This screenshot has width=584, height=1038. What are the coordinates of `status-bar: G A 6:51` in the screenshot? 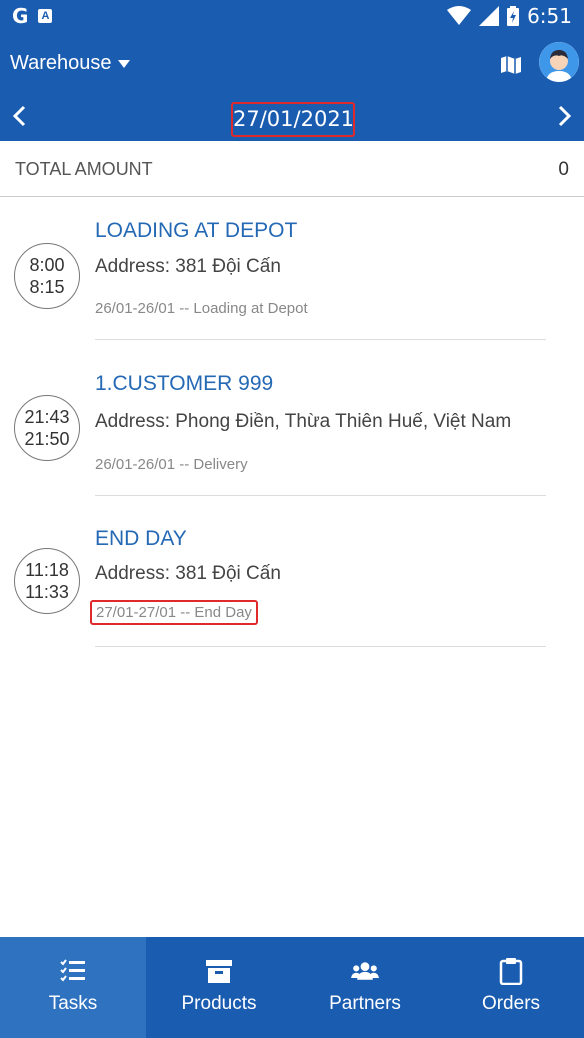 It's located at (292, 16).